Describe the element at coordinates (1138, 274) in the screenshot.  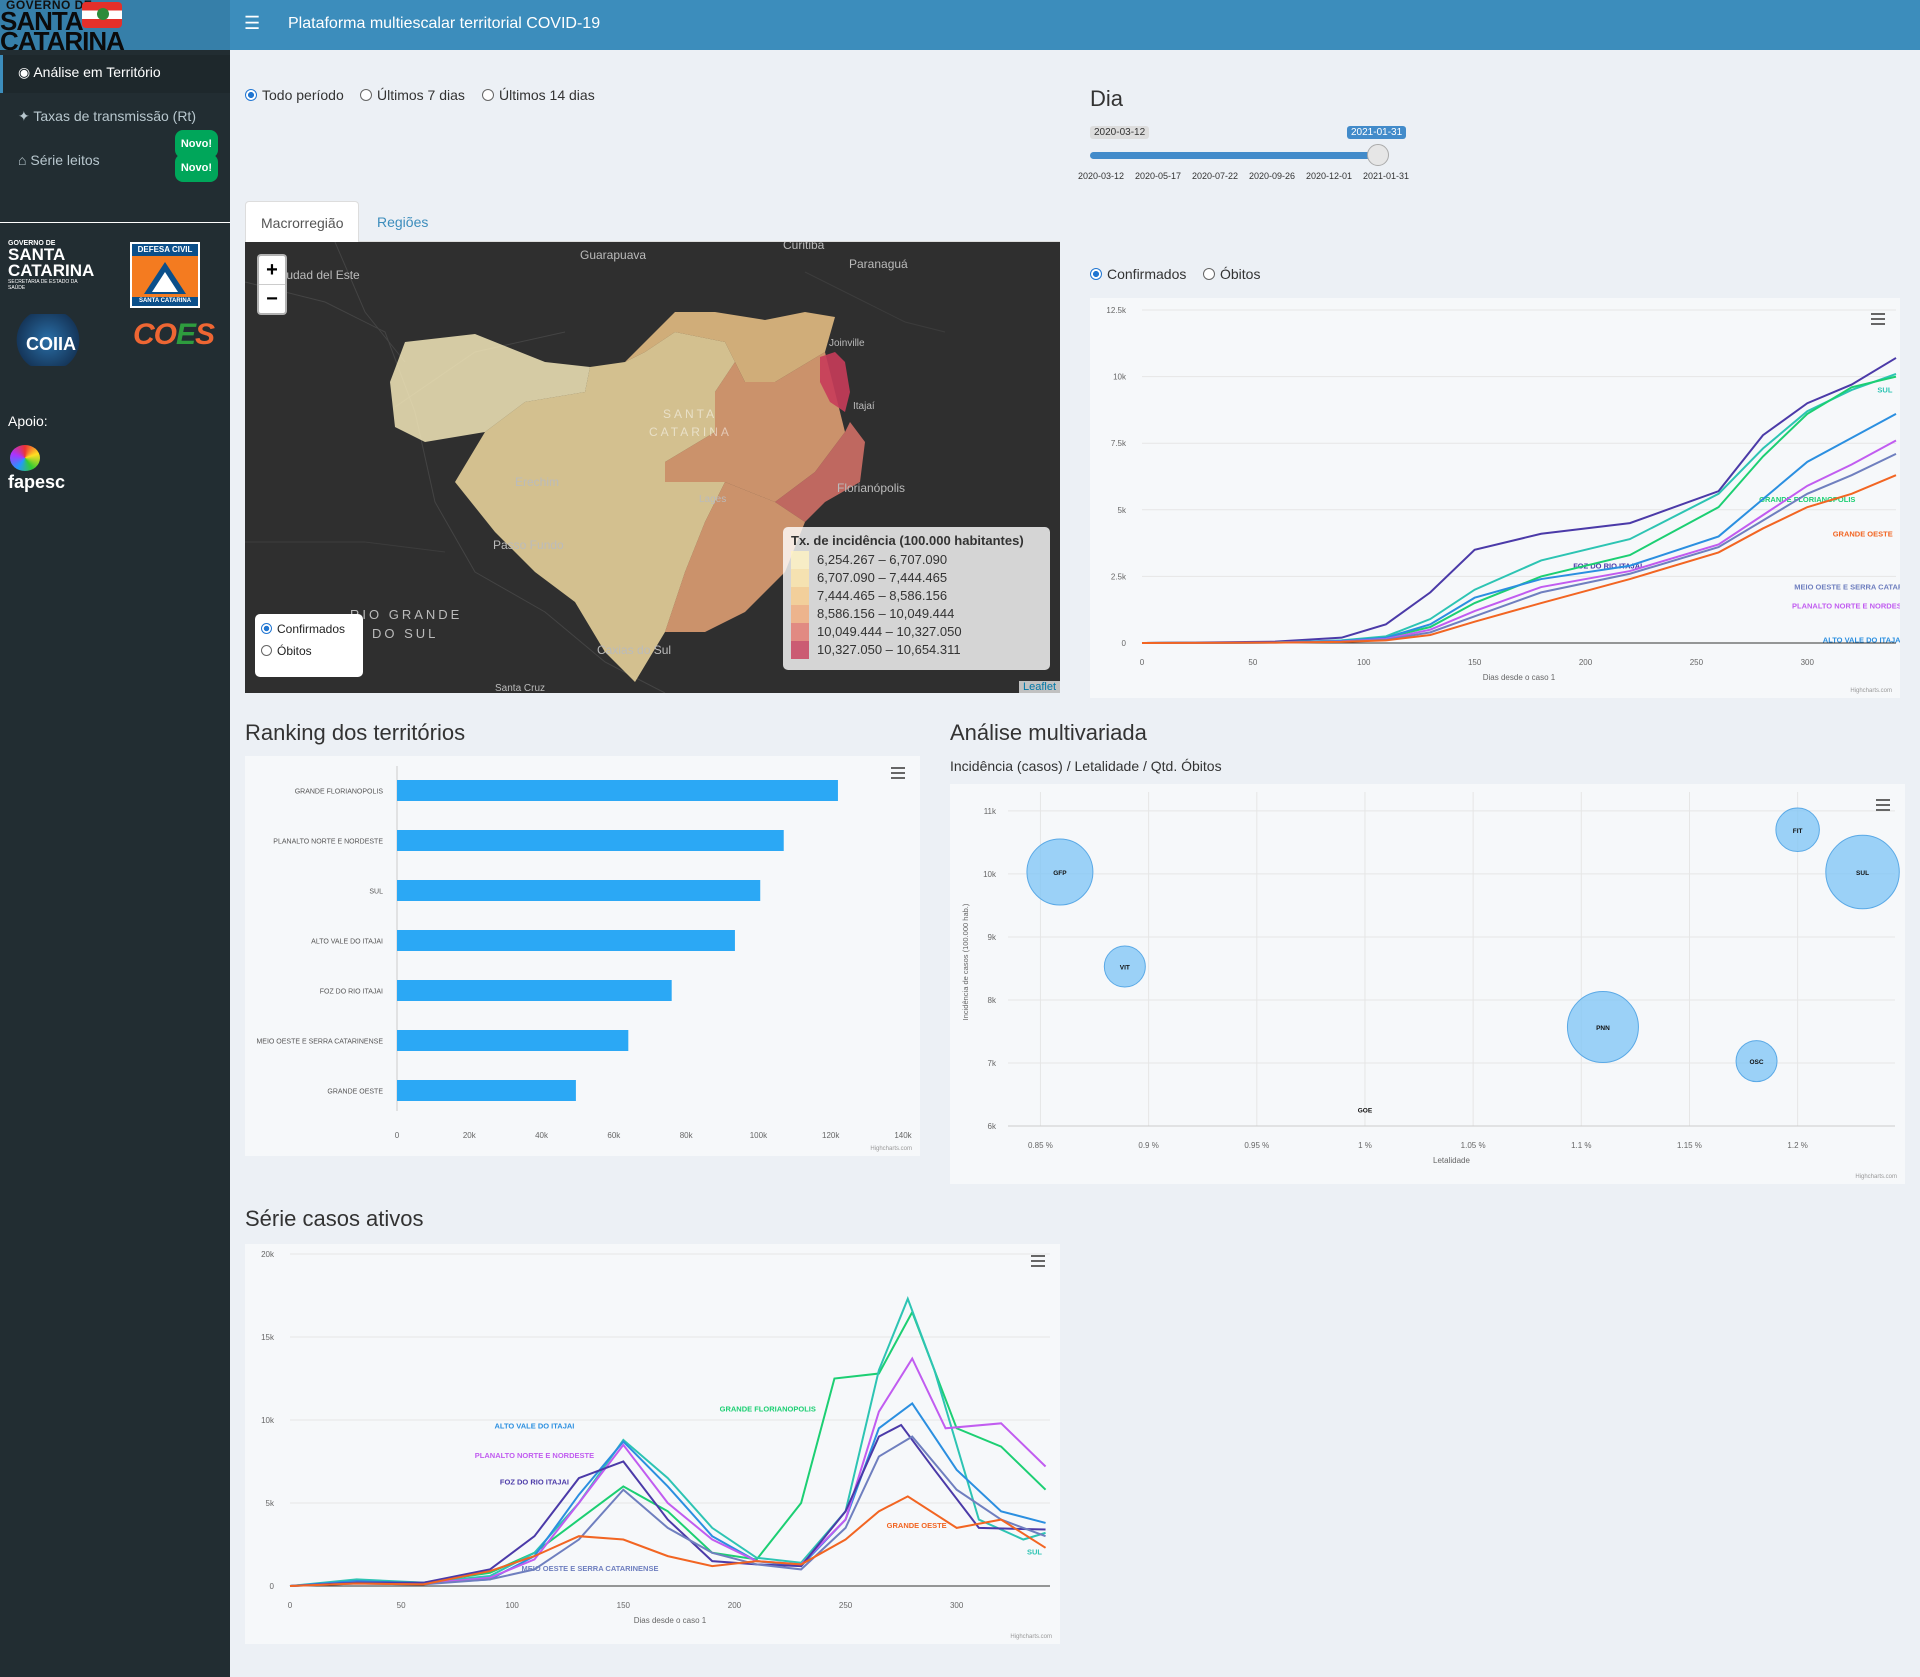
I see `cases-confirmados-radio: Confirmados` at that location.